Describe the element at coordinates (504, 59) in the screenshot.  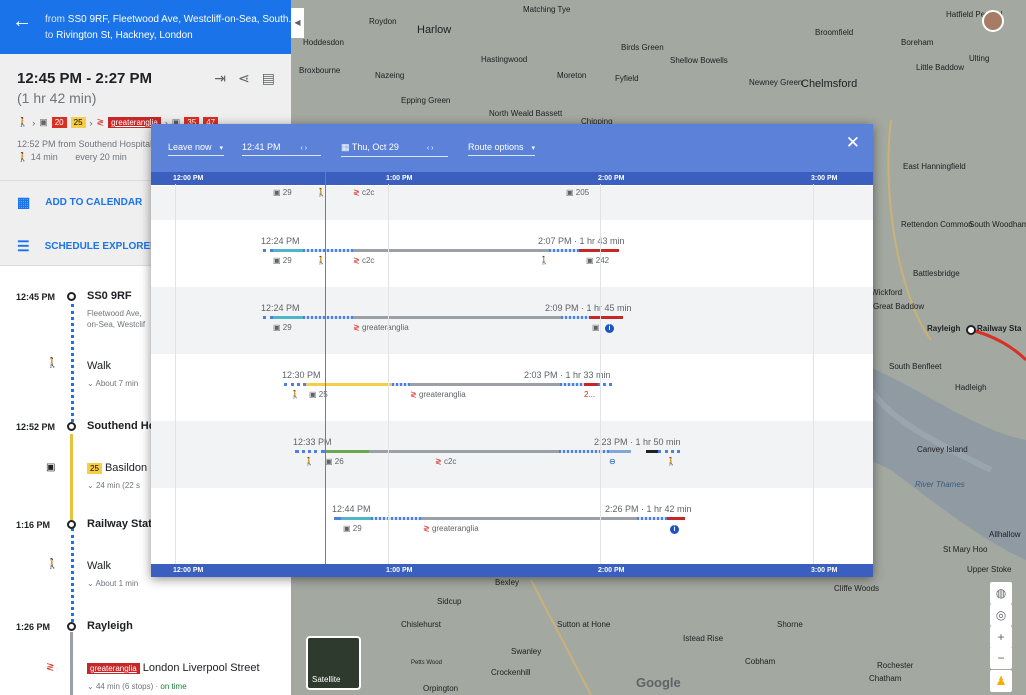
I see `map-label: Hastingwood` at that location.